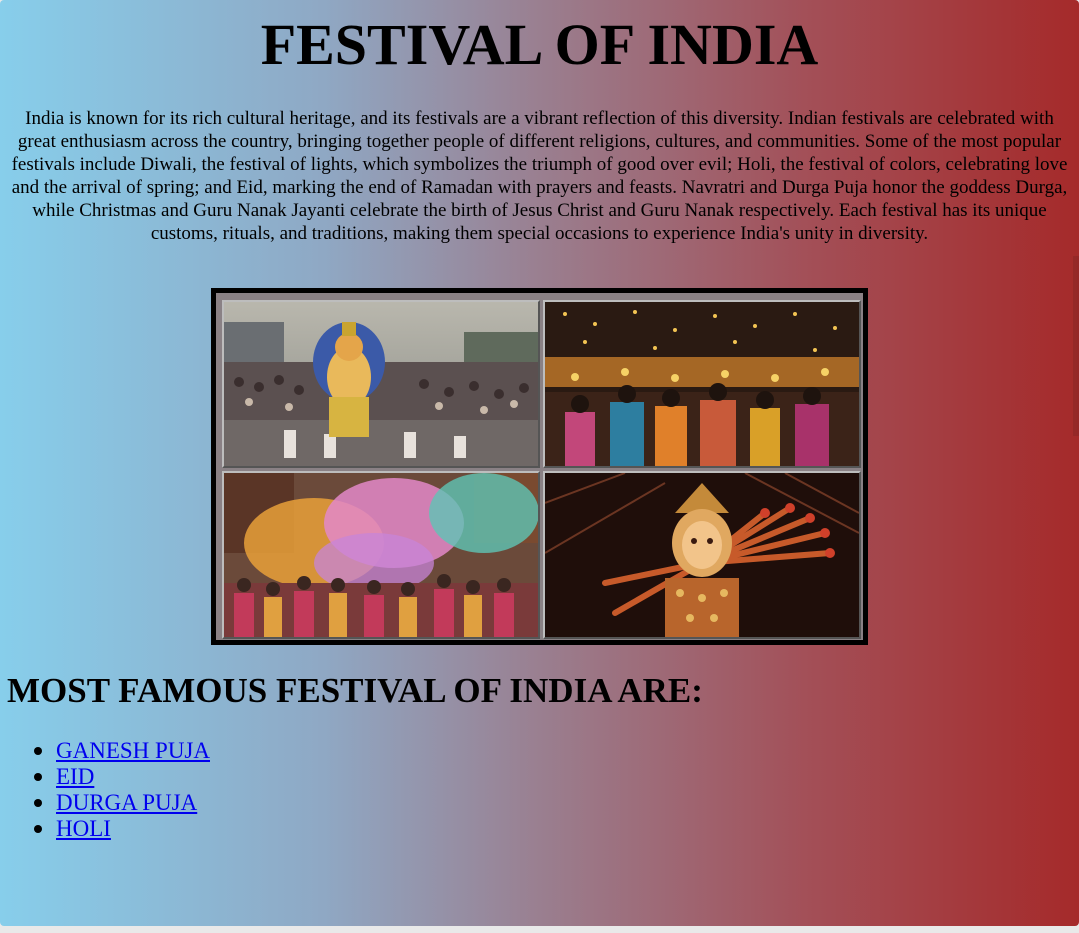 Image resolution: width=1079 pixels, height=933 pixels. I want to click on list-item: HOLI, so click(122, 829).